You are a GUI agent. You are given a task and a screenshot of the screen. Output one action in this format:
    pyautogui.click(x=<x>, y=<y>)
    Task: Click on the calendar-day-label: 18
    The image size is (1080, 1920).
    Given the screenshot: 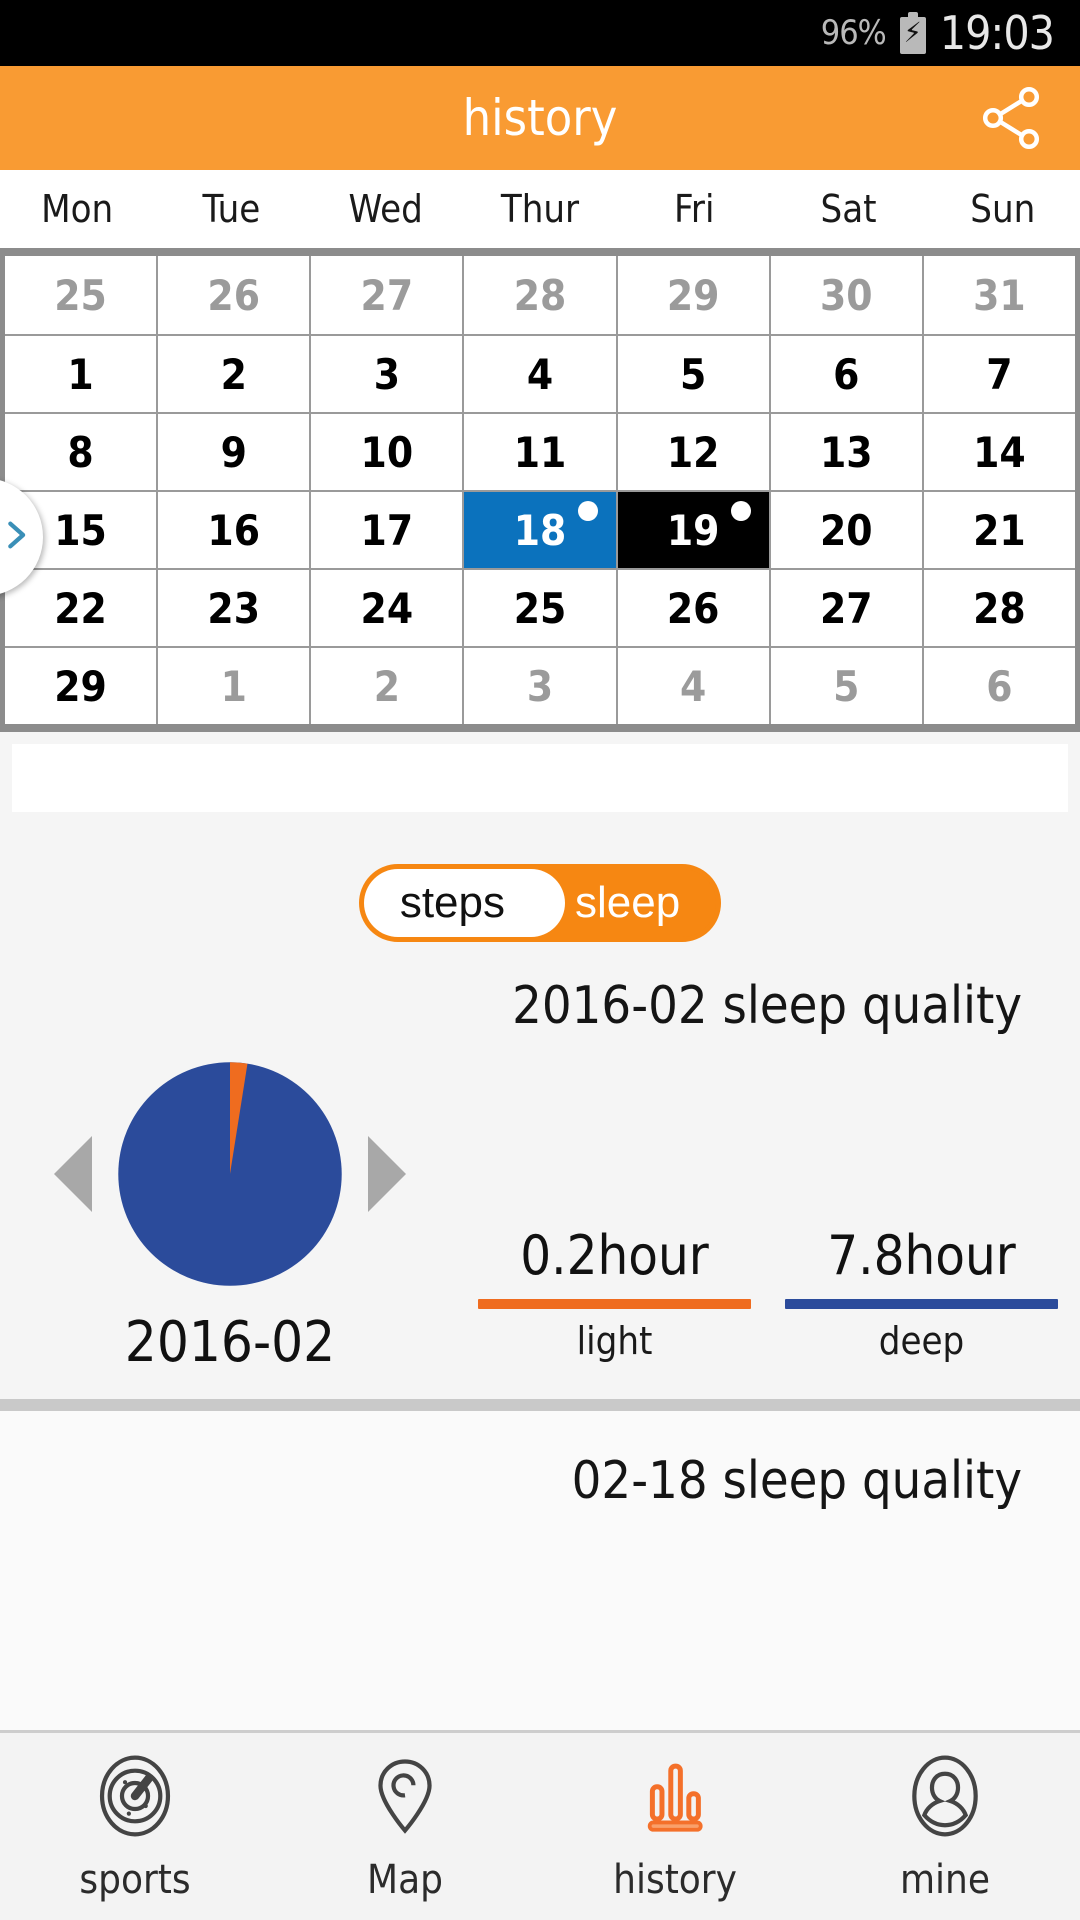 What is the action you would take?
    pyautogui.click(x=540, y=530)
    